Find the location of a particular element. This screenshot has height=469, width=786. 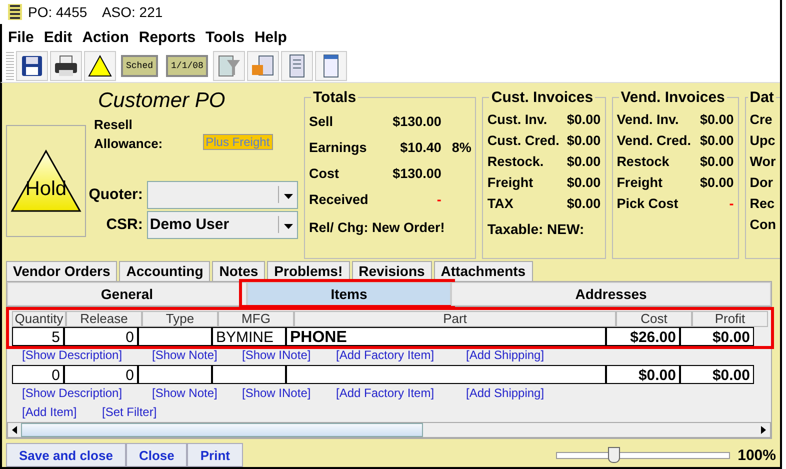

horizontal-scrollbar is located at coordinates (389, 430).